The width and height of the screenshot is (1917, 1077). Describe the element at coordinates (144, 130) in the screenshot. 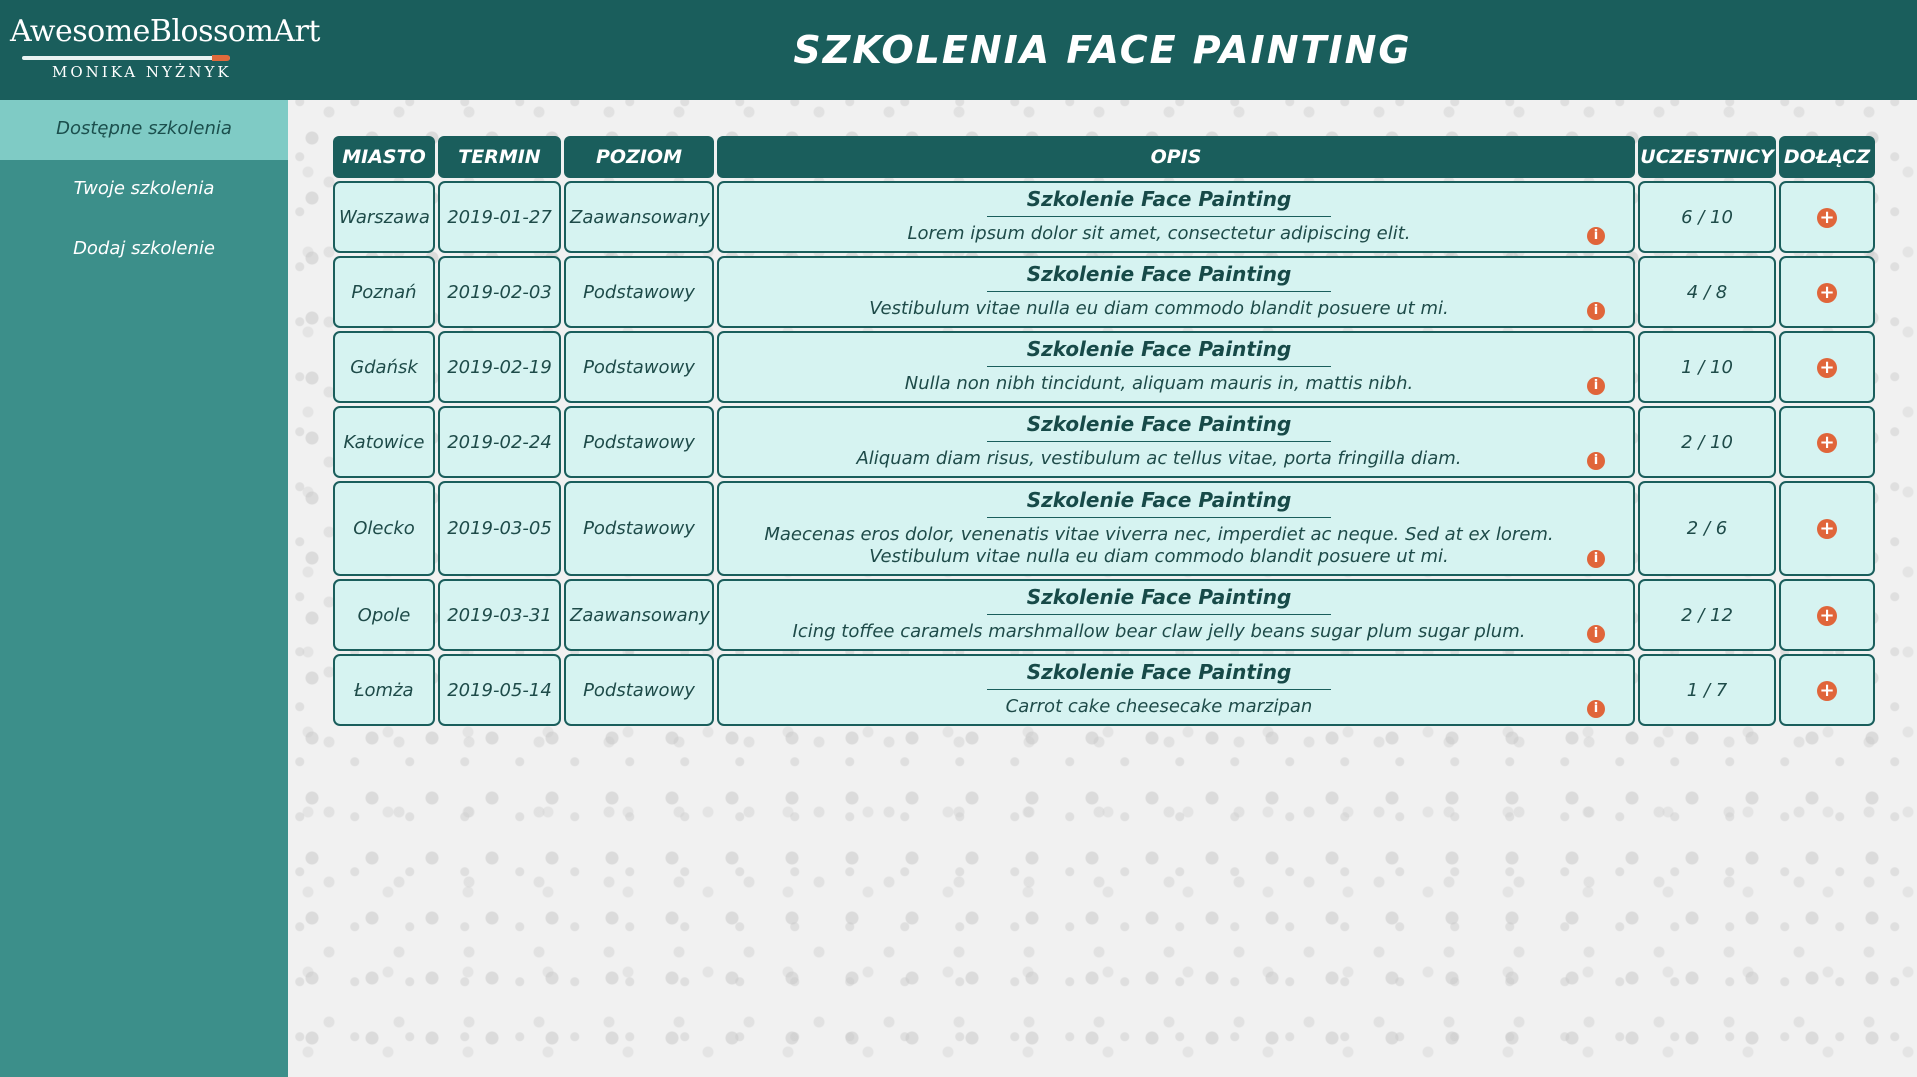

I see `sidebar-item-available-trainings: Dostępne szkolenia` at that location.